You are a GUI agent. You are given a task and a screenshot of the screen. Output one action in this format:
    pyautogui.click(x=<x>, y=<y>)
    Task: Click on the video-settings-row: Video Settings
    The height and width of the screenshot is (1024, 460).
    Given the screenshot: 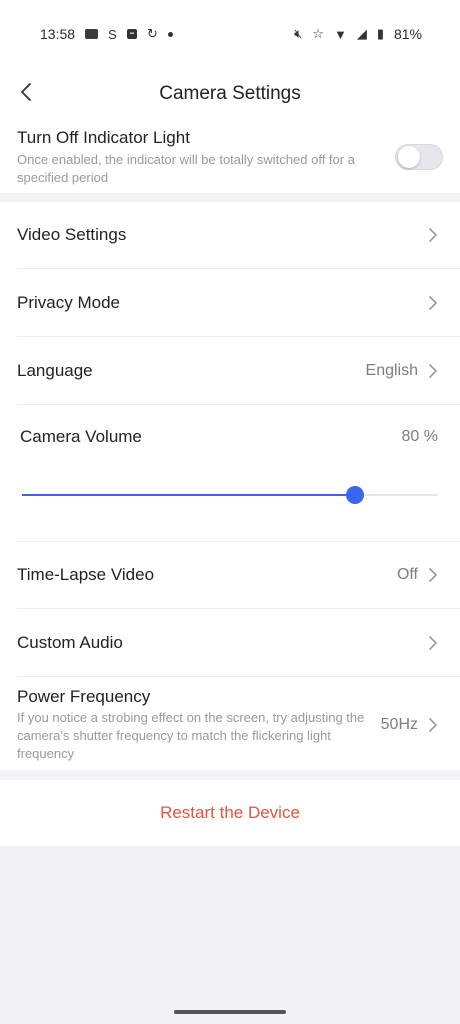 What is the action you would take?
    pyautogui.click(x=238, y=235)
    